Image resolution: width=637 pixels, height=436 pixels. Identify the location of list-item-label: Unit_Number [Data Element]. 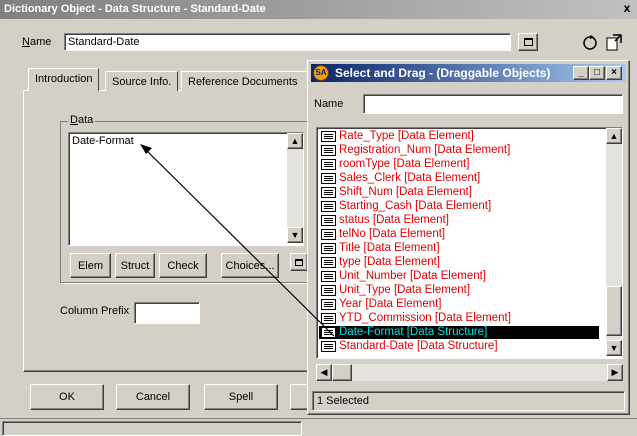
(413, 276).